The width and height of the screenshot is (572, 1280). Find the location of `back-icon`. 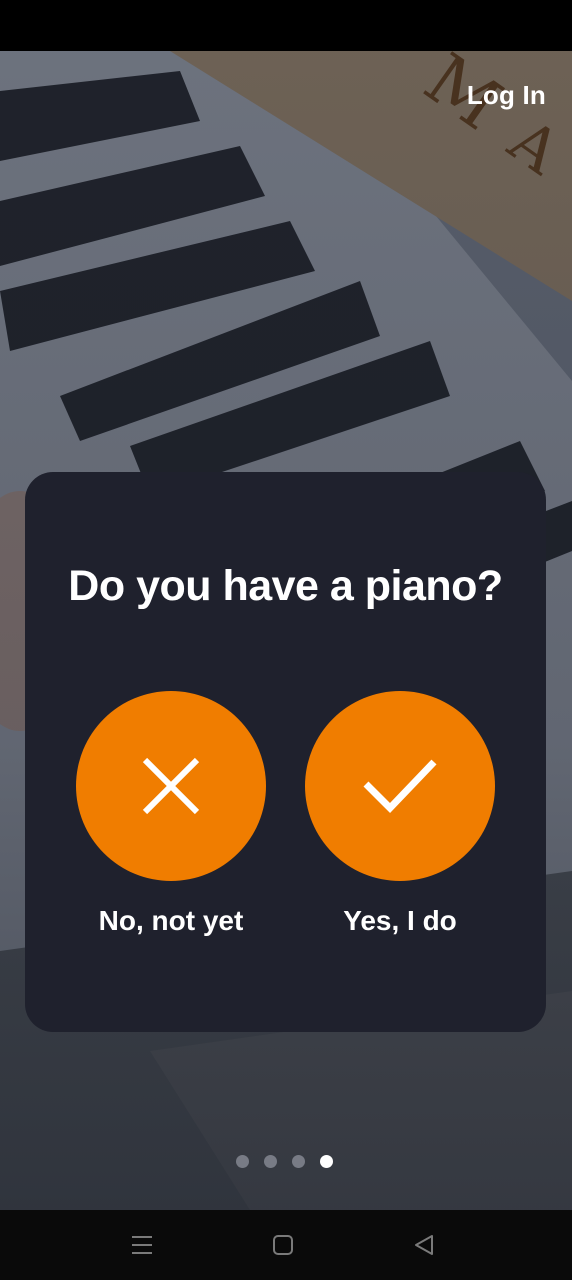

back-icon is located at coordinates (424, 1245).